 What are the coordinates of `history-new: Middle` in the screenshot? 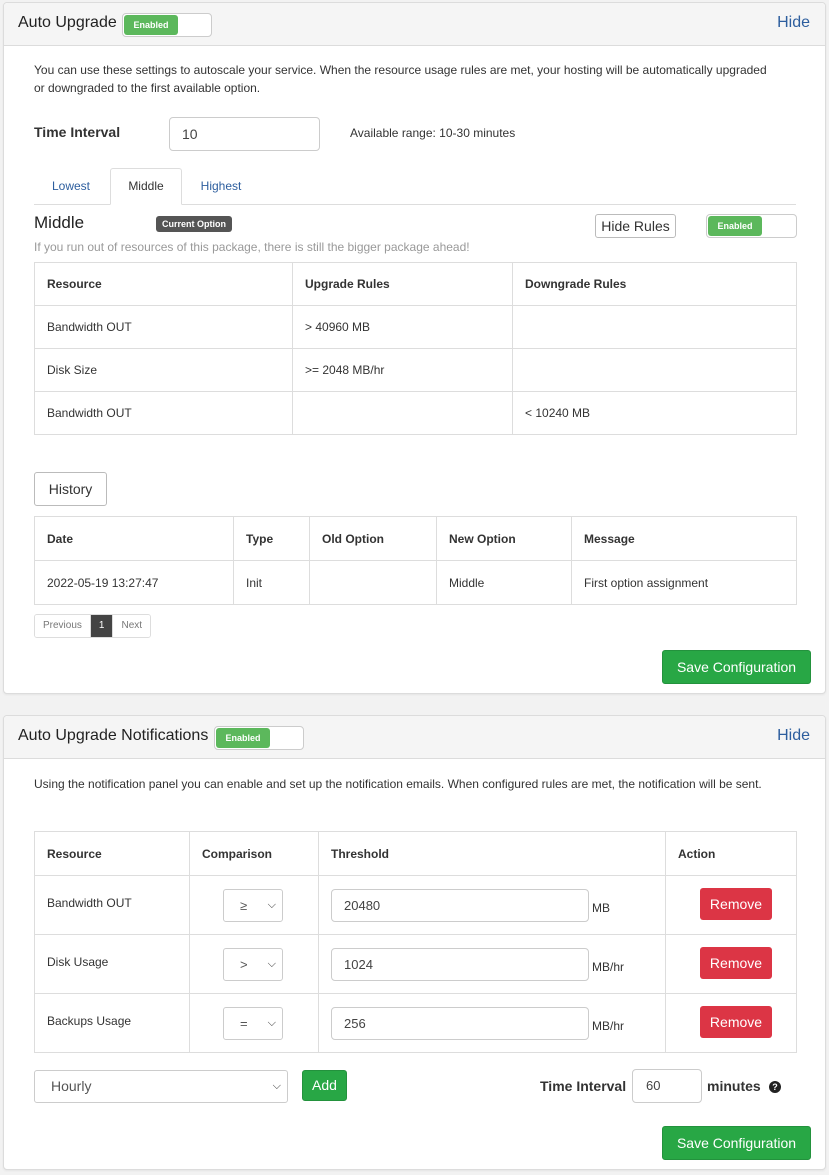 It's located at (504, 582).